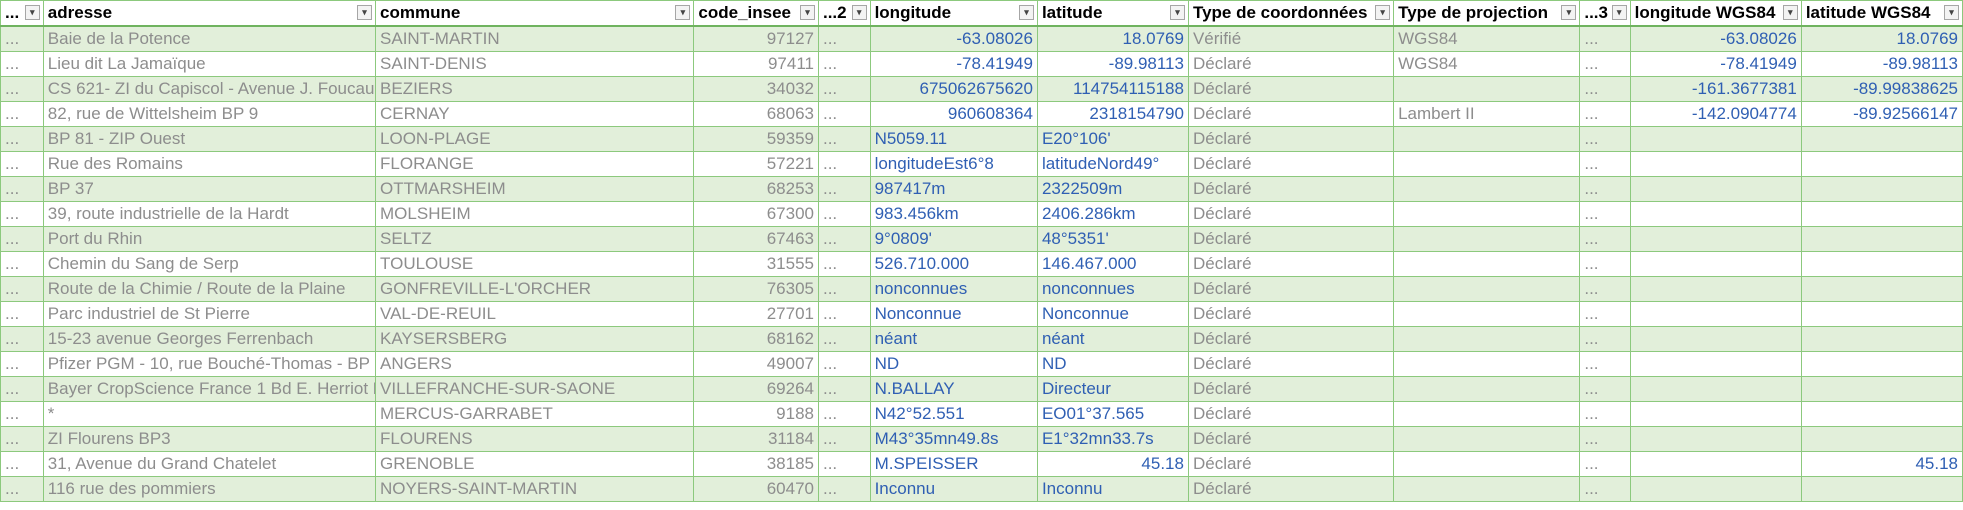  I want to click on table-cell: 9188, so click(756, 414).